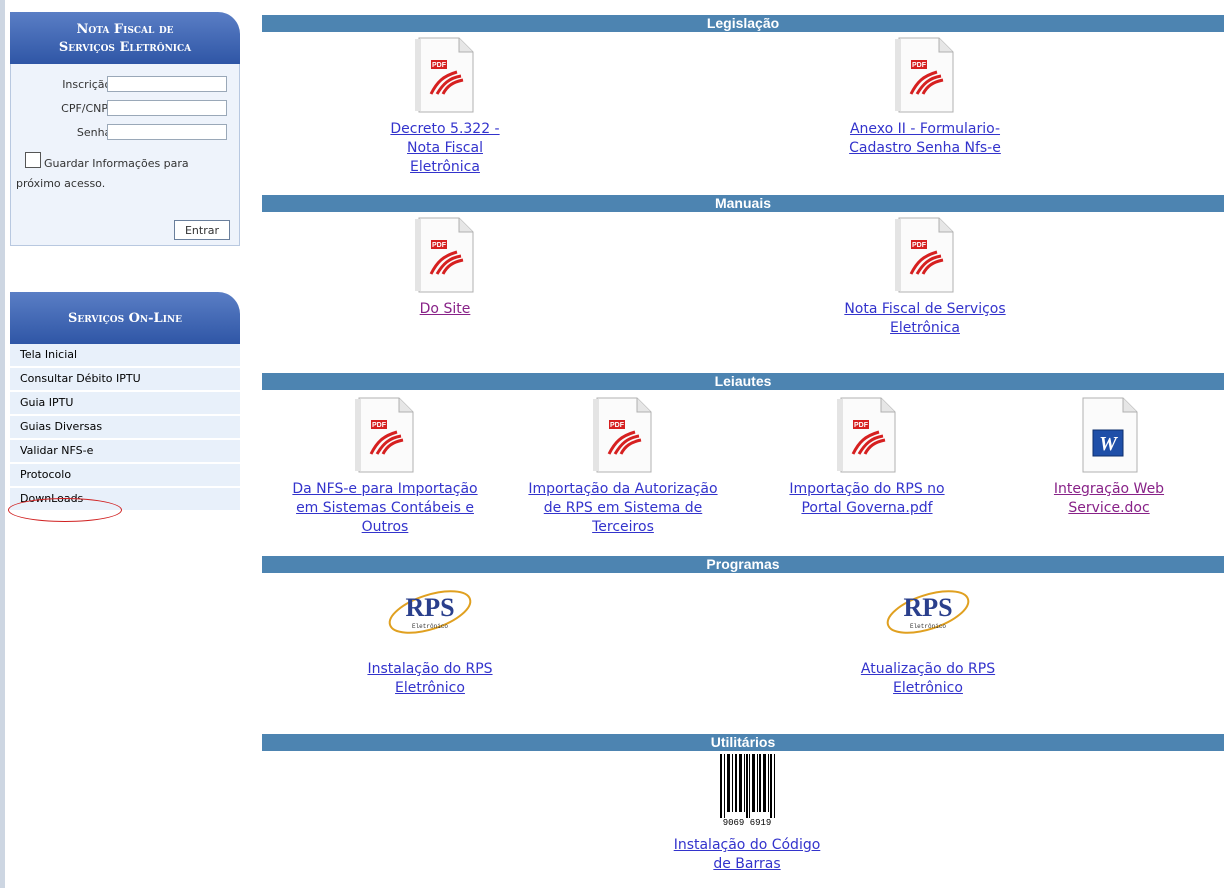 The width and height of the screenshot is (1224, 888). Describe the element at coordinates (430, 679) in the screenshot. I see `download-link: Instalação do RPS Eletrônico` at that location.